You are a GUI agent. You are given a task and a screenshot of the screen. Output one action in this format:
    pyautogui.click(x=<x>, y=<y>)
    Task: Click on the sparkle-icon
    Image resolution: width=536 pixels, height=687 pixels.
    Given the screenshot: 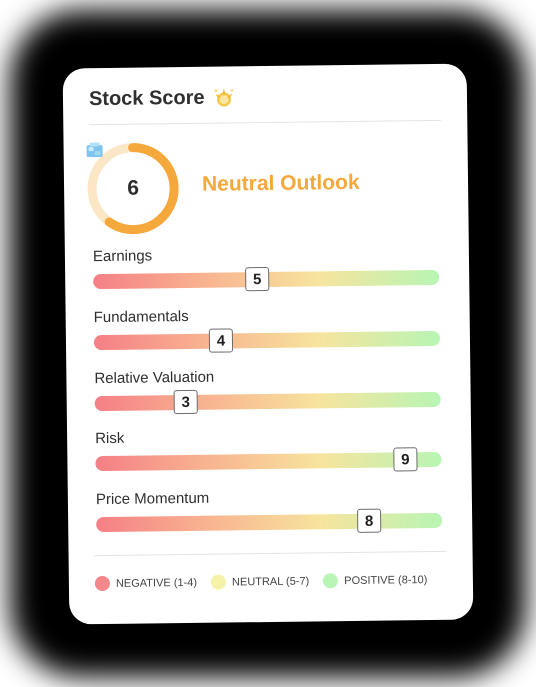 What is the action you would take?
    pyautogui.click(x=223, y=97)
    